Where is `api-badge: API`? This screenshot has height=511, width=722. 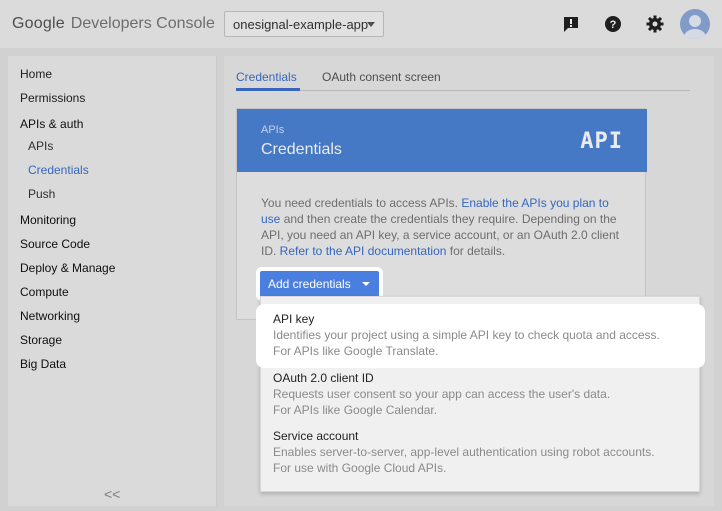 api-badge: API is located at coordinates (601, 141).